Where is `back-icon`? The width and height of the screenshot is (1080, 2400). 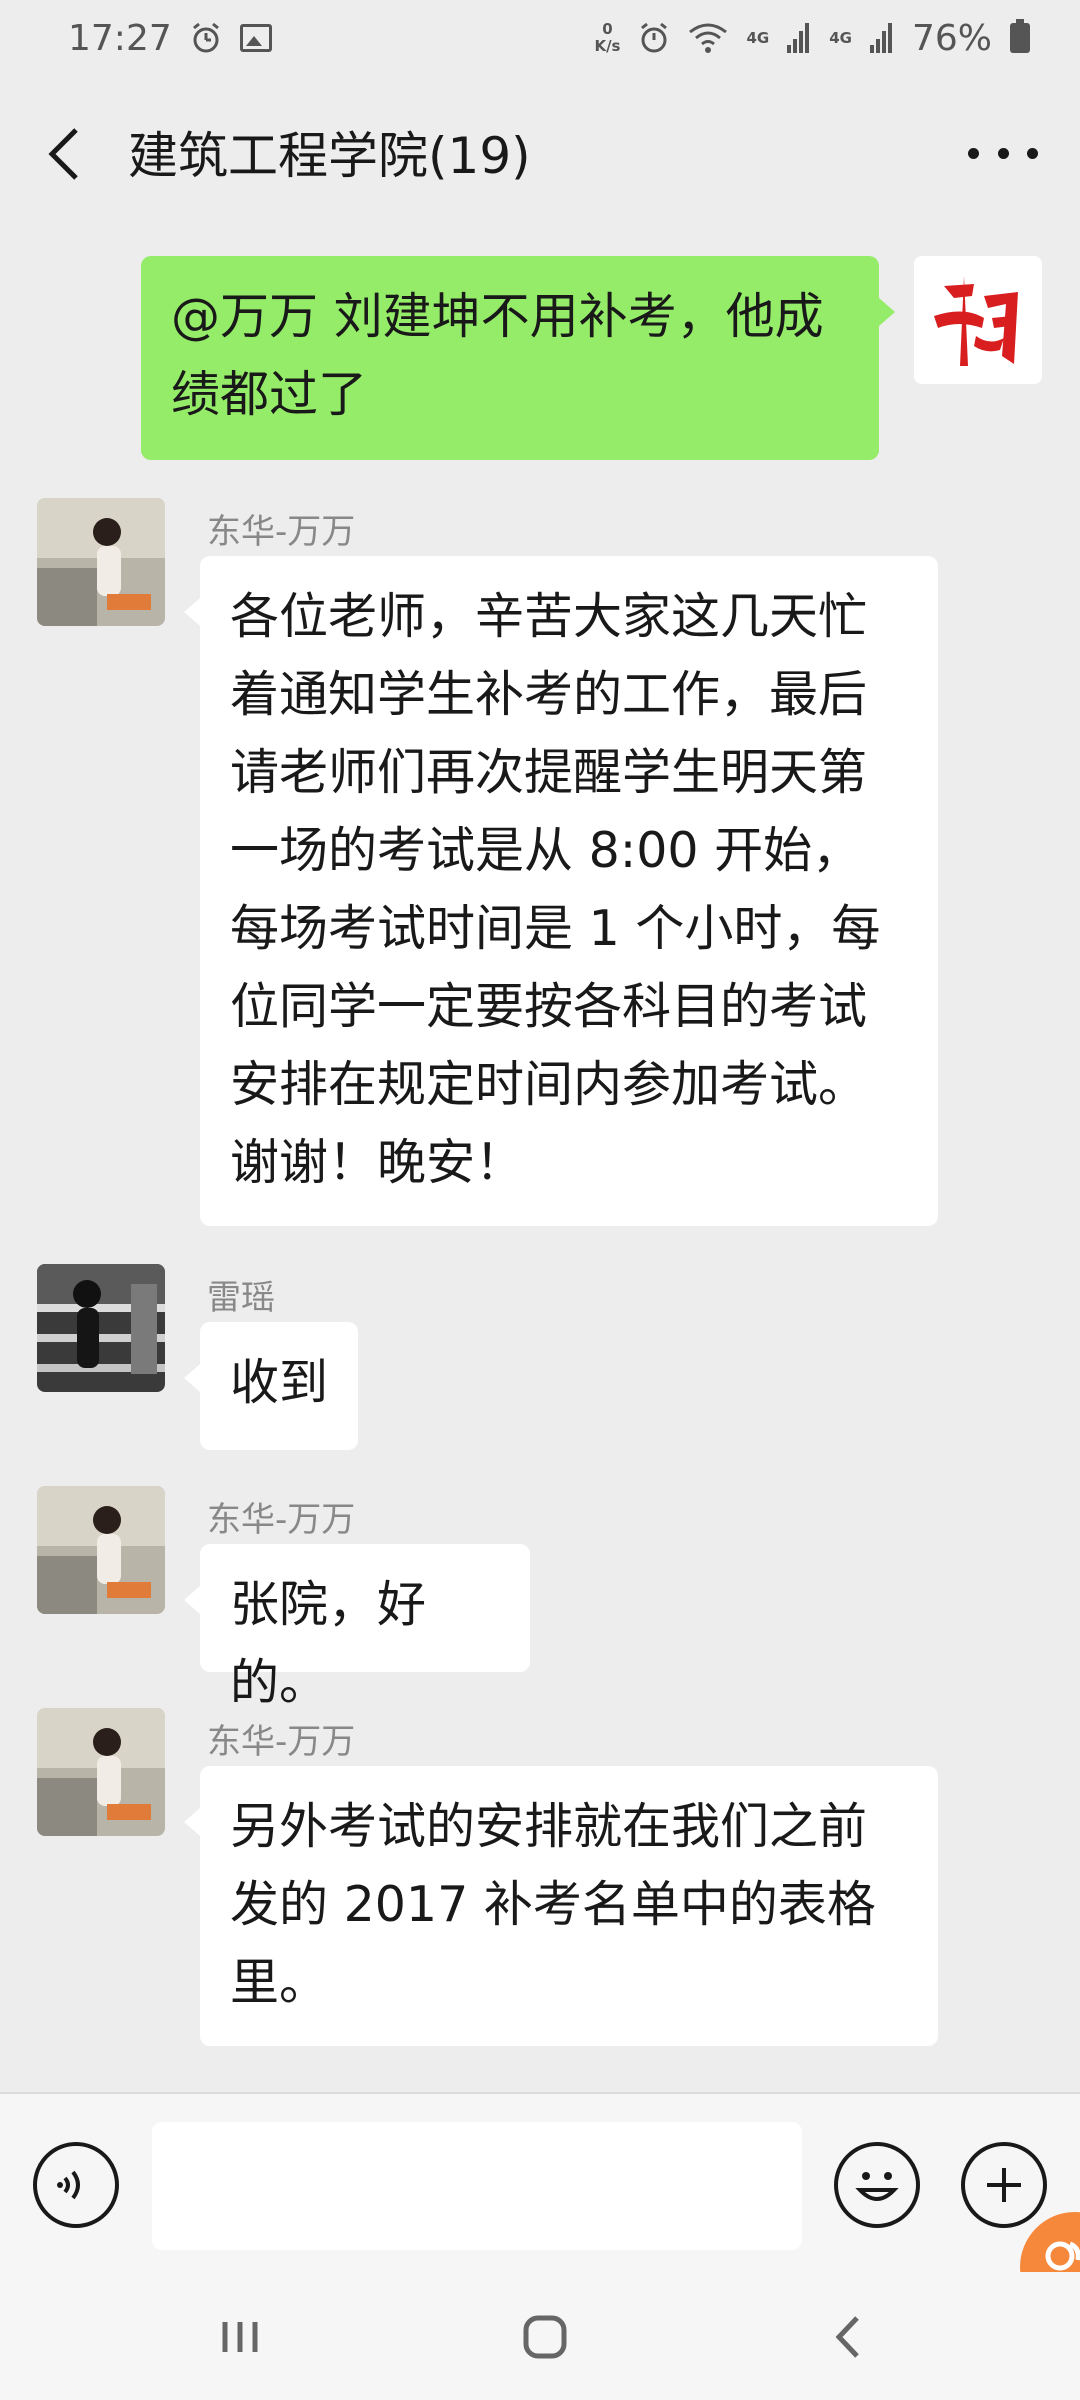
back-icon is located at coordinates (850, 2337).